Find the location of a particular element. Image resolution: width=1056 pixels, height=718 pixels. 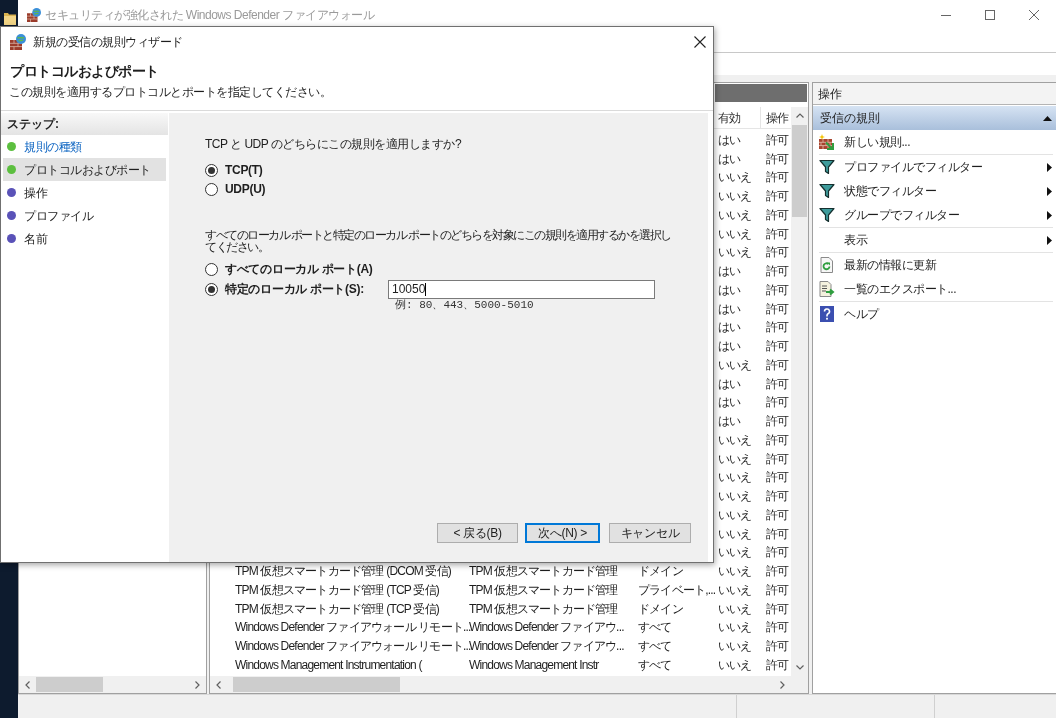

steps-title: ステップ: is located at coordinates (33, 124).